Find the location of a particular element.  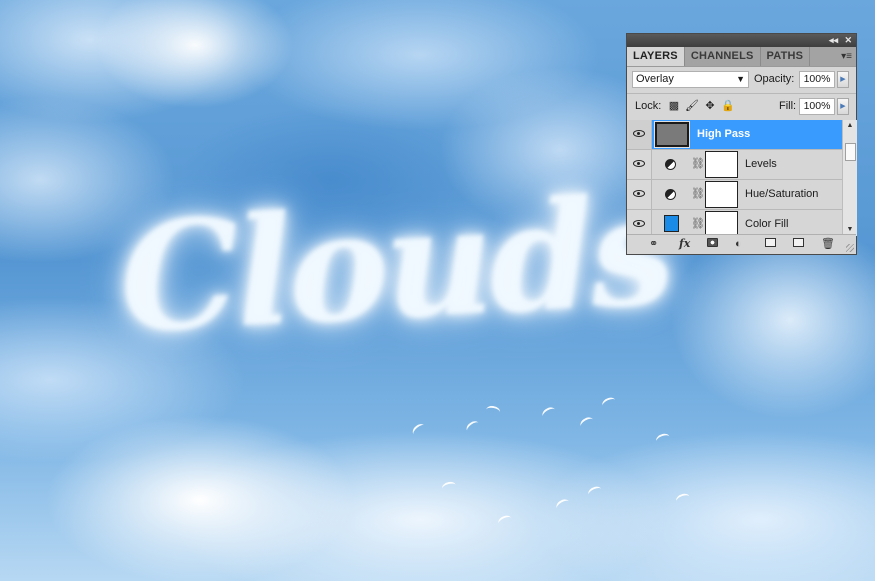

tab-layers: LAYERS is located at coordinates (656, 56).